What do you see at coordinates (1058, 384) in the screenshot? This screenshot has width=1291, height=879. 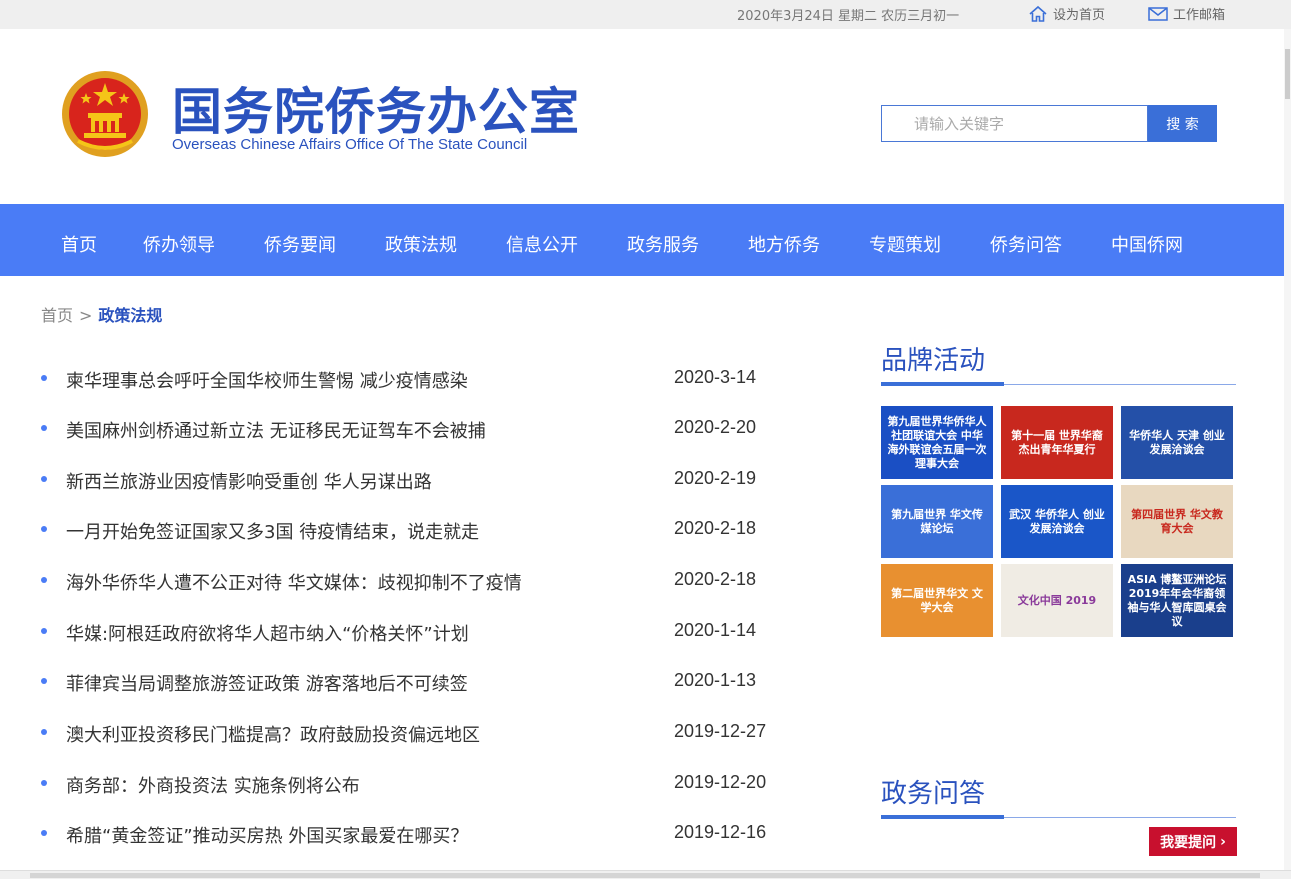 I see `brand-section-divider` at bounding box center [1058, 384].